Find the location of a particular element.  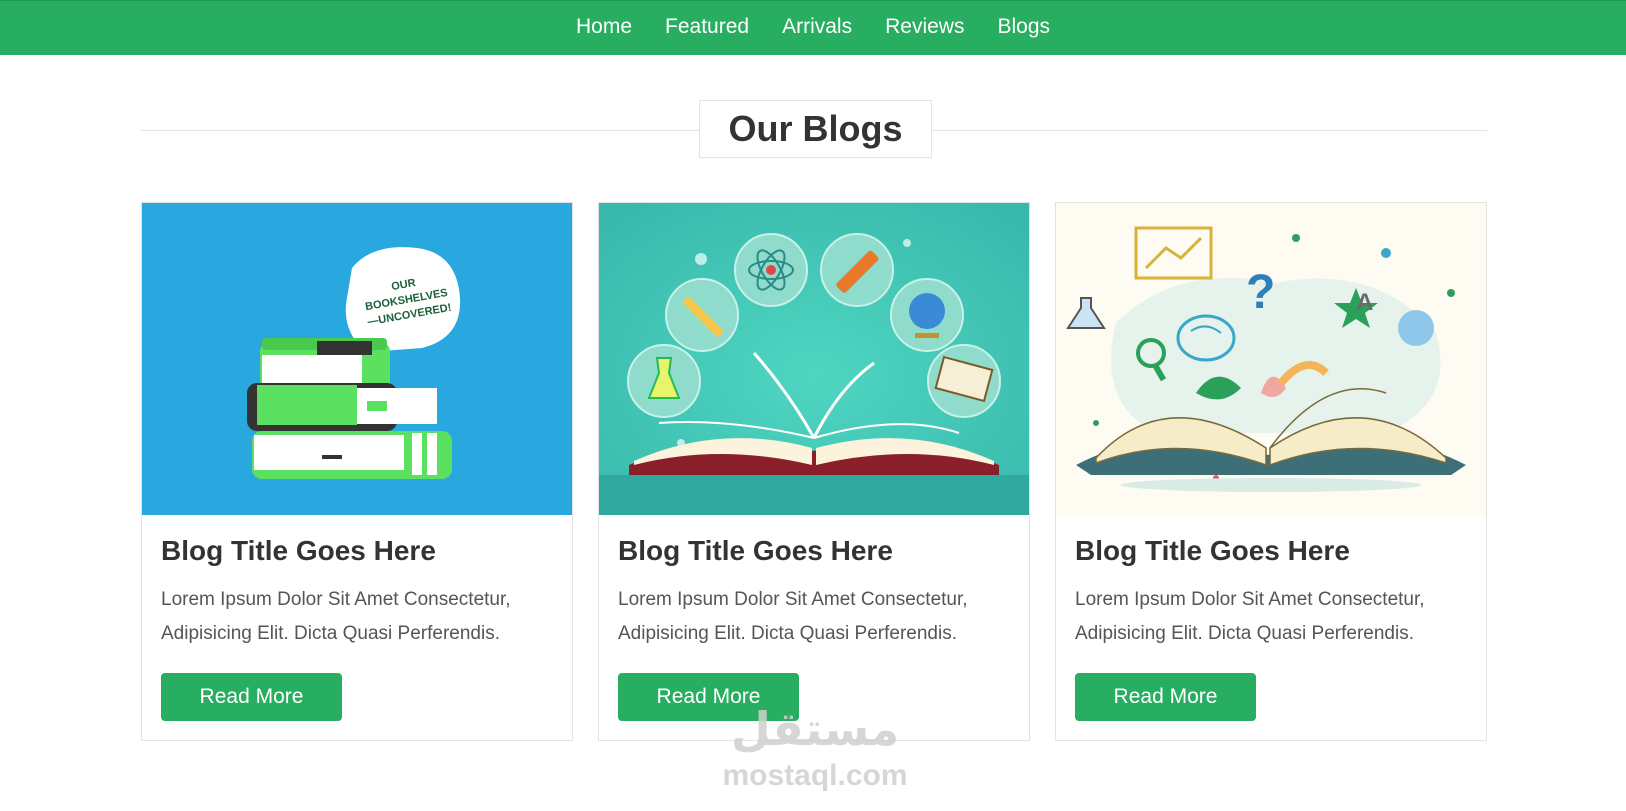

nav-link-featured: Featured is located at coordinates (707, 28).